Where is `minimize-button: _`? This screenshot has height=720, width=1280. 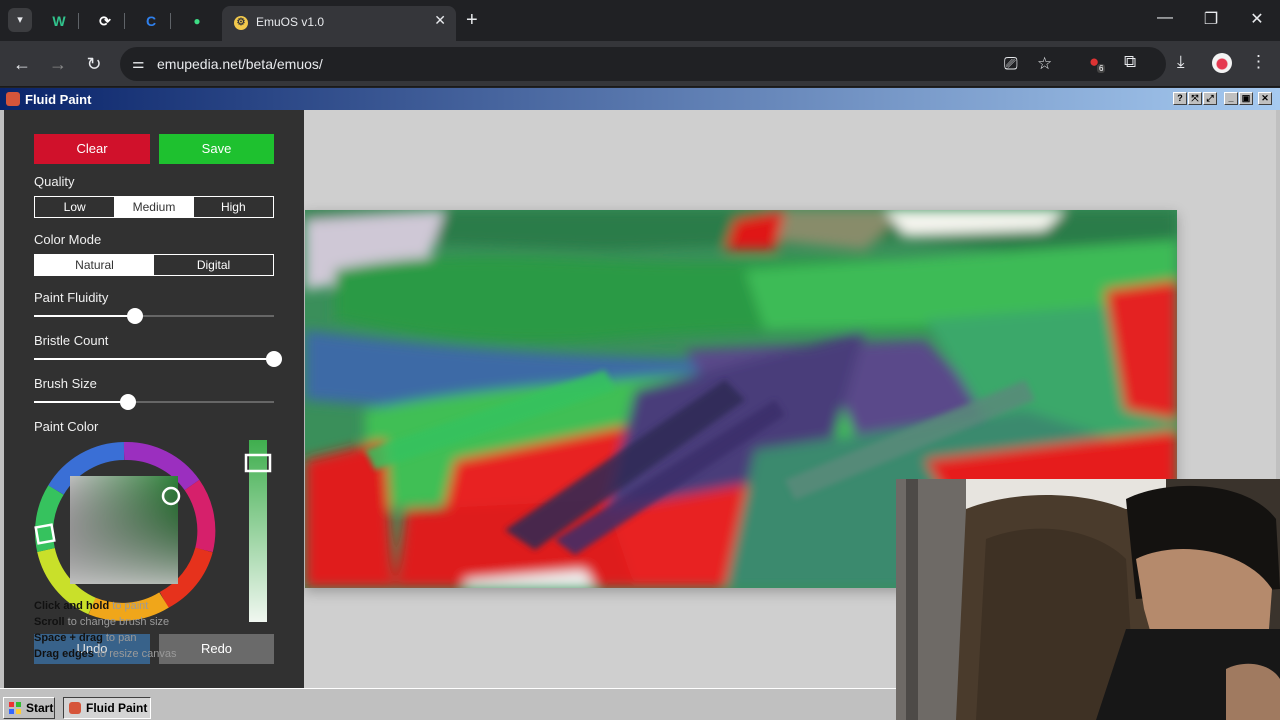 minimize-button: _ is located at coordinates (1231, 98).